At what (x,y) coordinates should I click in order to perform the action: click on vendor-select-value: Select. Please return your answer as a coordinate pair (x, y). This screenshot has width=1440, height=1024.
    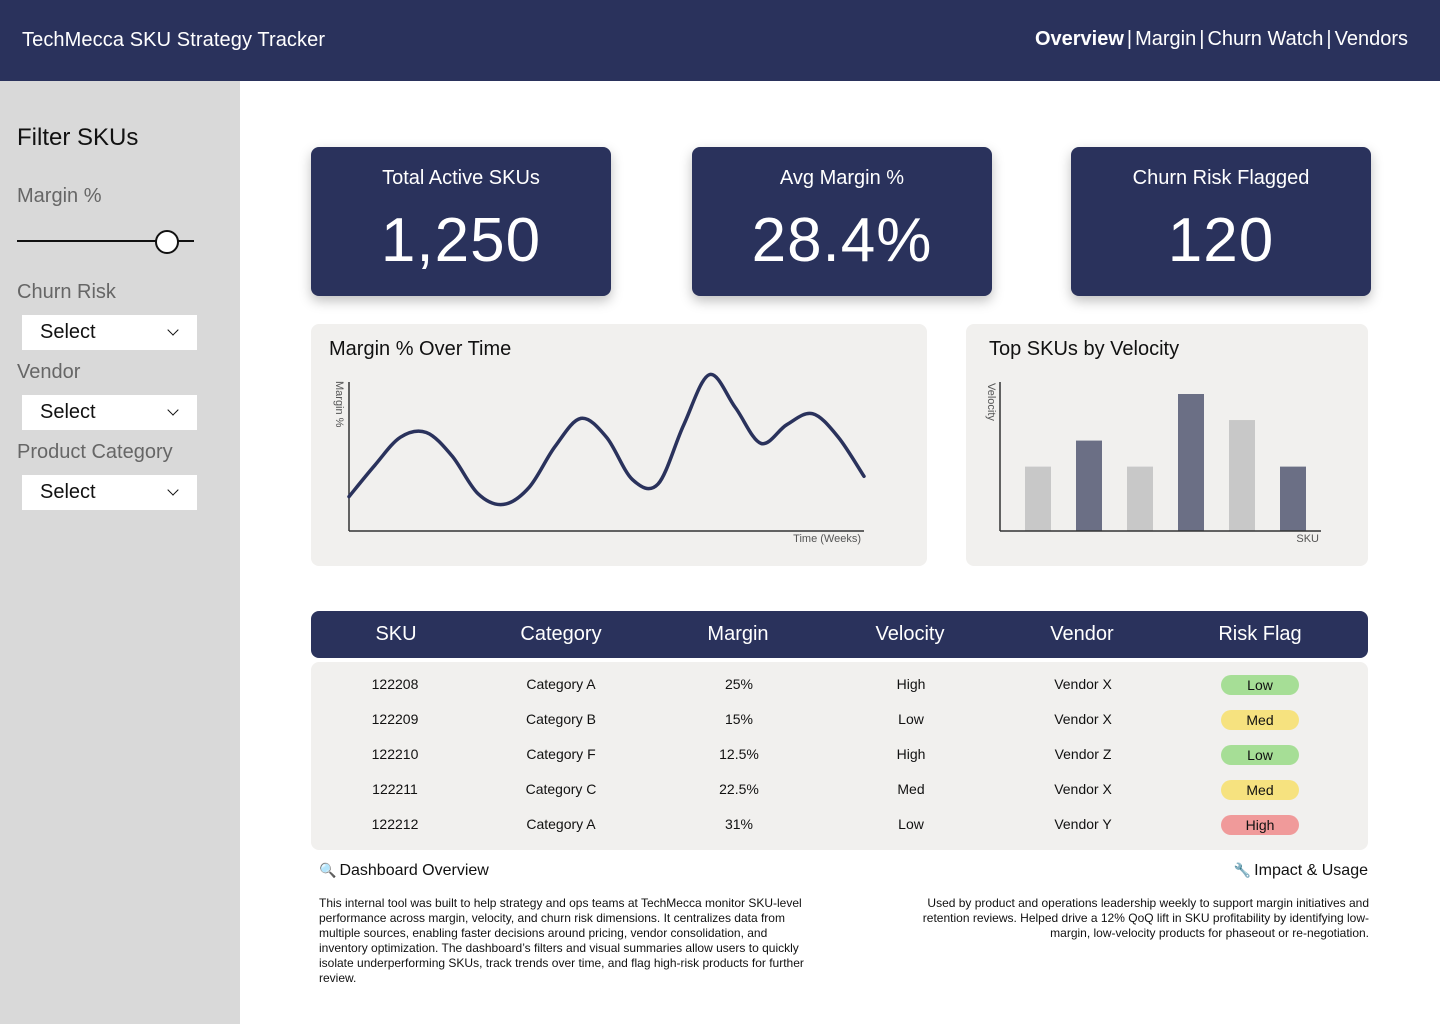
    Looking at the image, I should click on (68, 412).